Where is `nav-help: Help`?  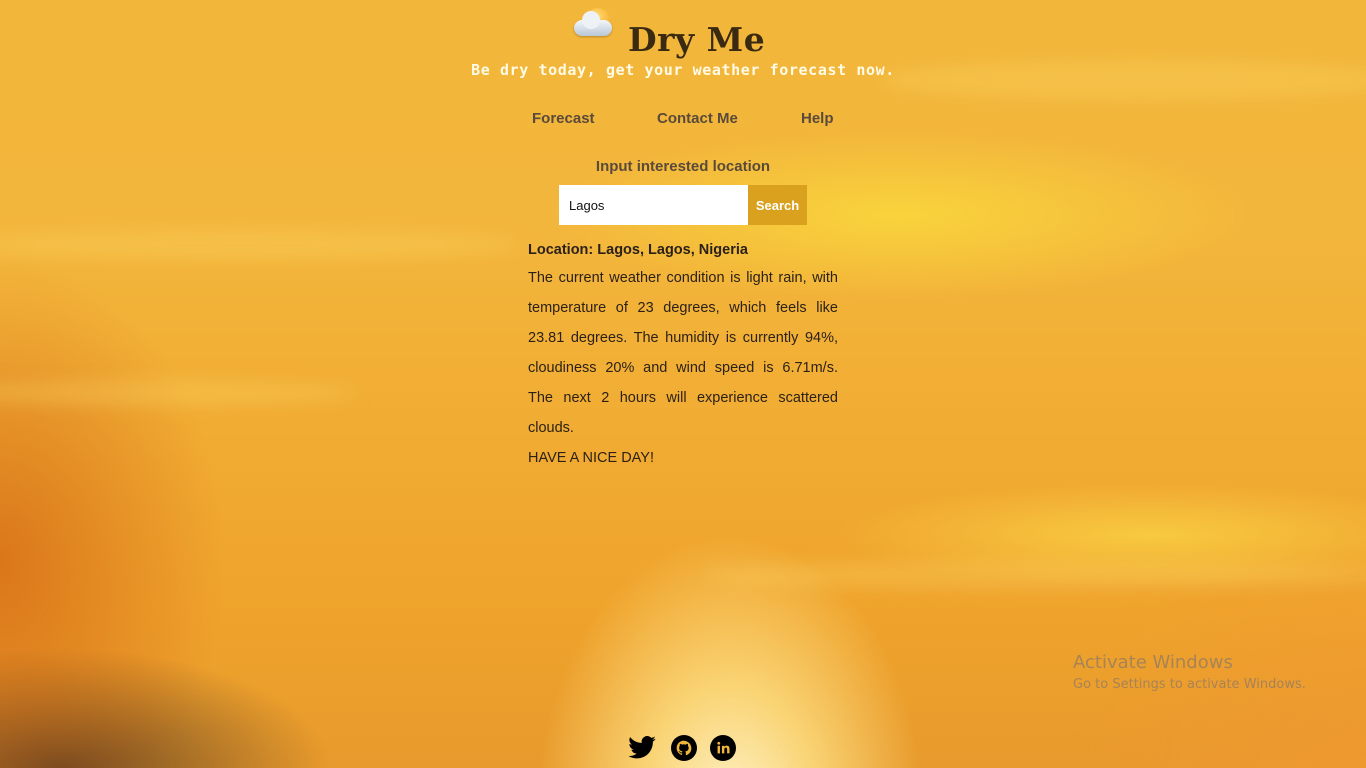 nav-help: Help is located at coordinates (817, 118).